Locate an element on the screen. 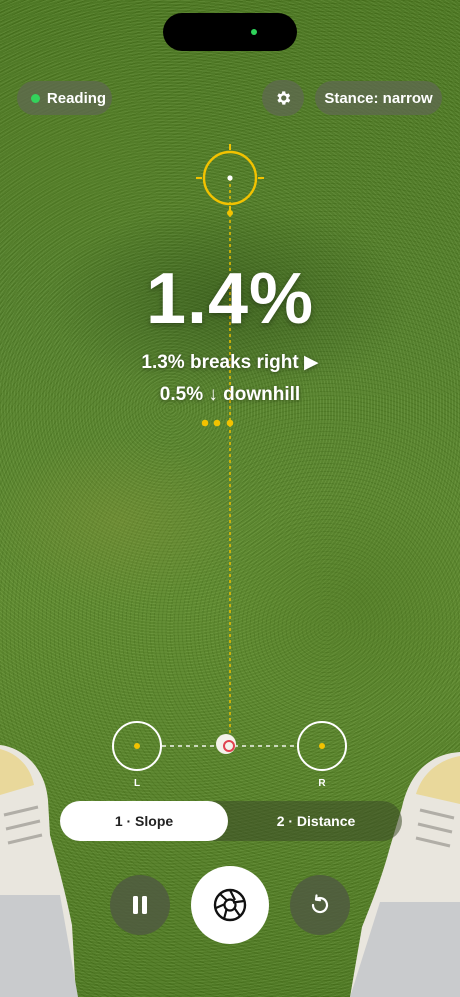 The height and width of the screenshot is (997, 460). target-anchor-dot is located at coordinates (230, 213).